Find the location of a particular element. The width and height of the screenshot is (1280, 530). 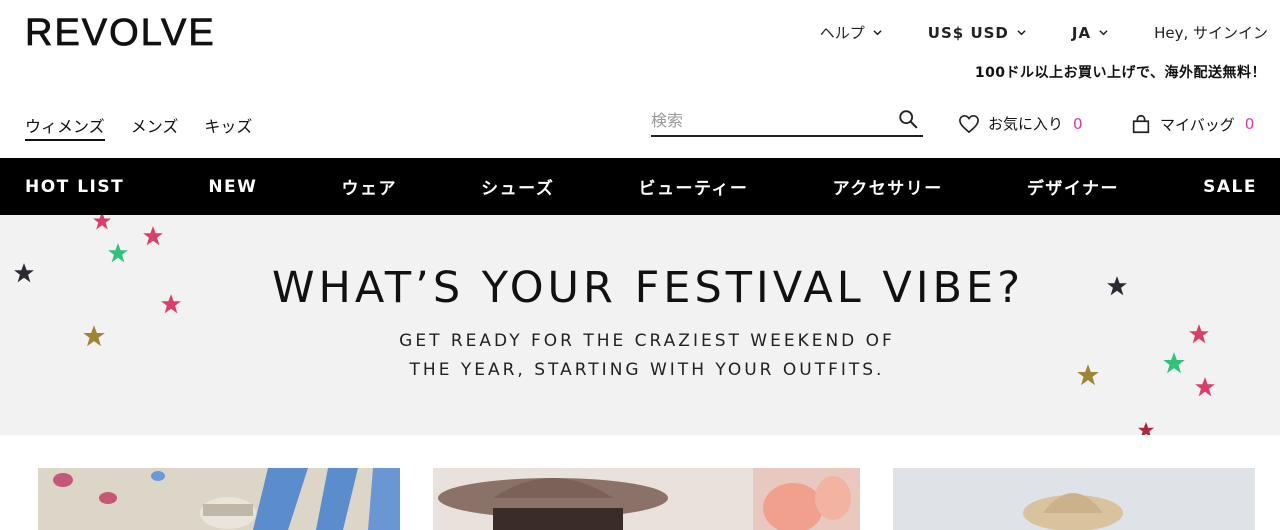

shopping-bag-icon is located at coordinates (1141, 124).